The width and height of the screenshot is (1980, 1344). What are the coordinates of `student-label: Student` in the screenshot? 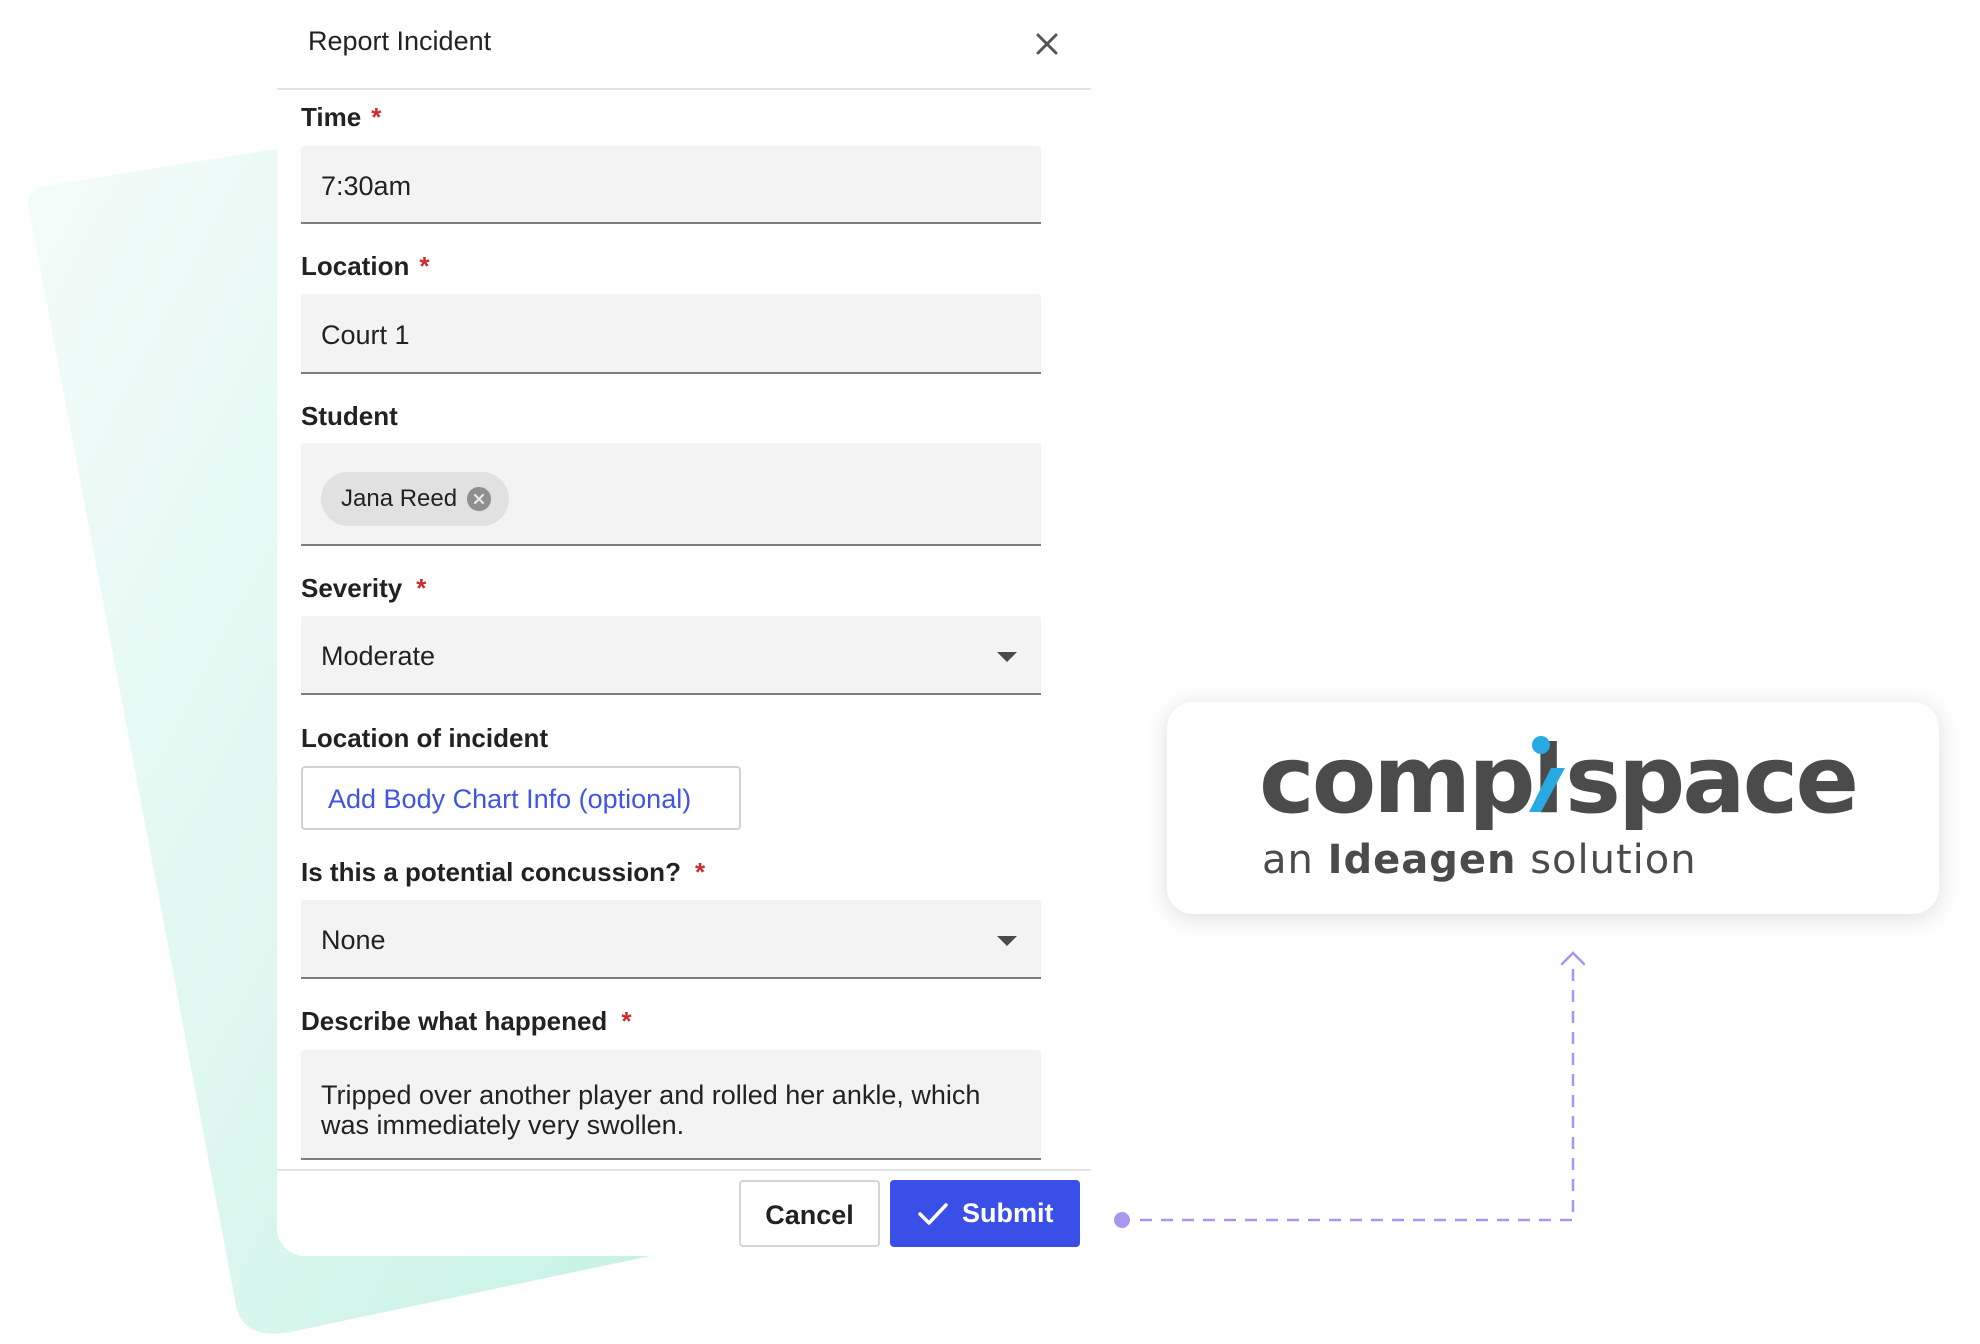 It's located at (349, 416).